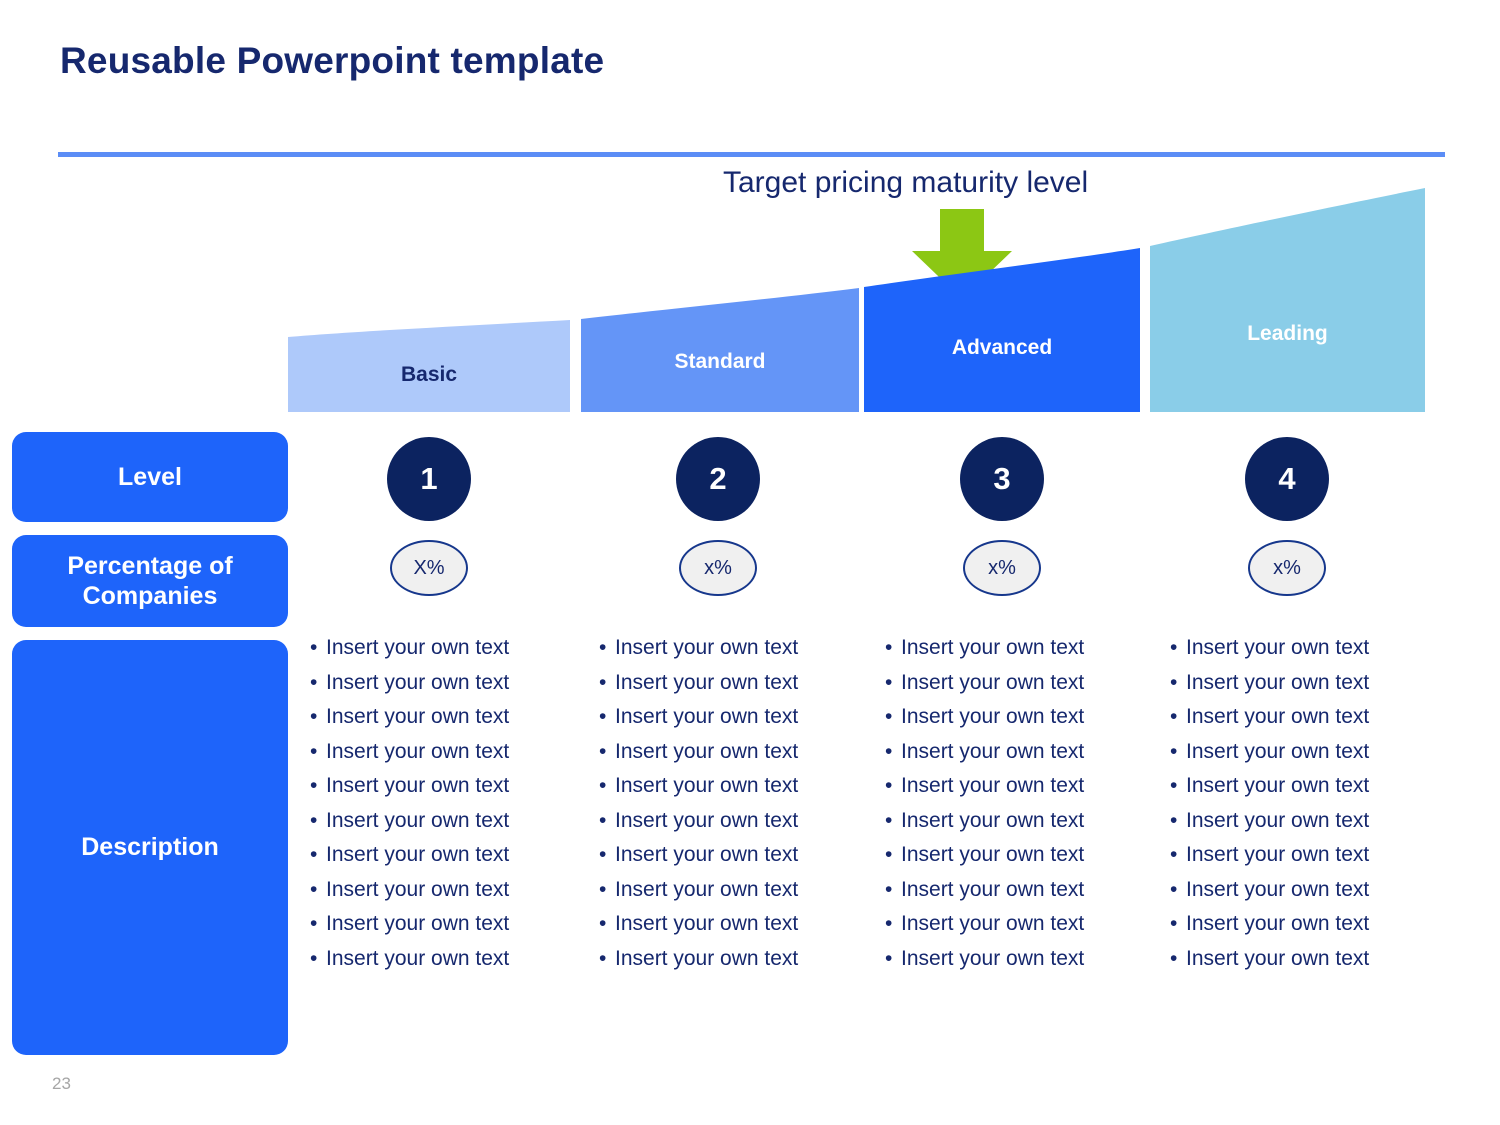  I want to click on bar-leading, so click(1287, 300).